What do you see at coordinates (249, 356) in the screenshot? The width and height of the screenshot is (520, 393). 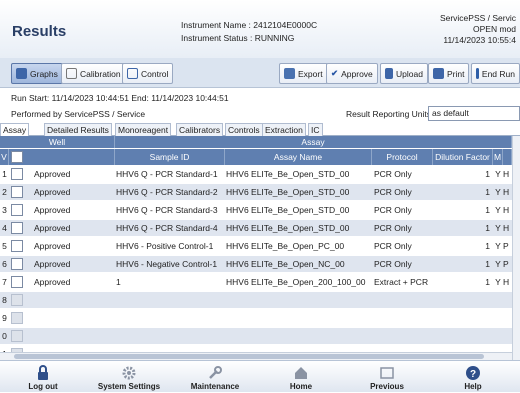 I see `scroll-thumb` at bounding box center [249, 356].